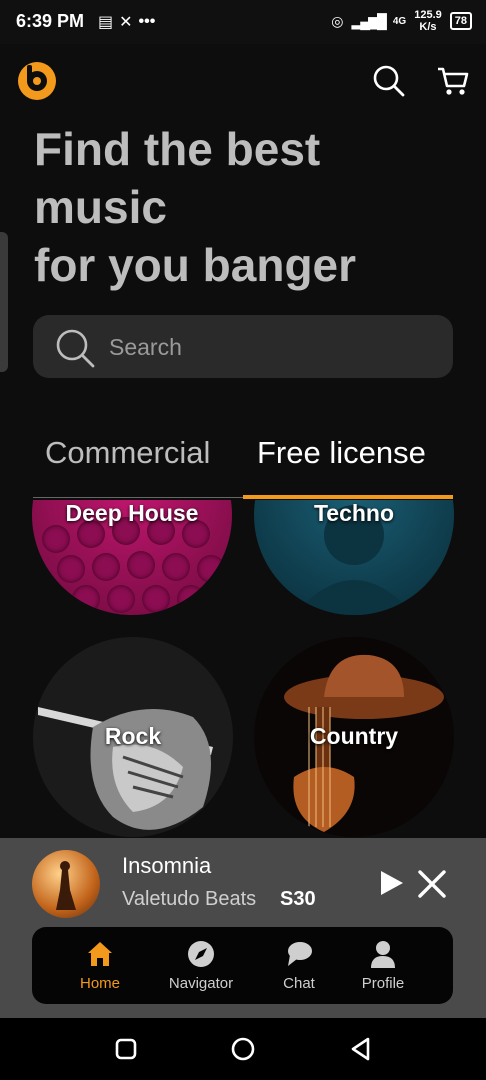  Describe the element at coordinates (50, 21) in the screenshot. I see `status-time: 6:39 PM` at that location.